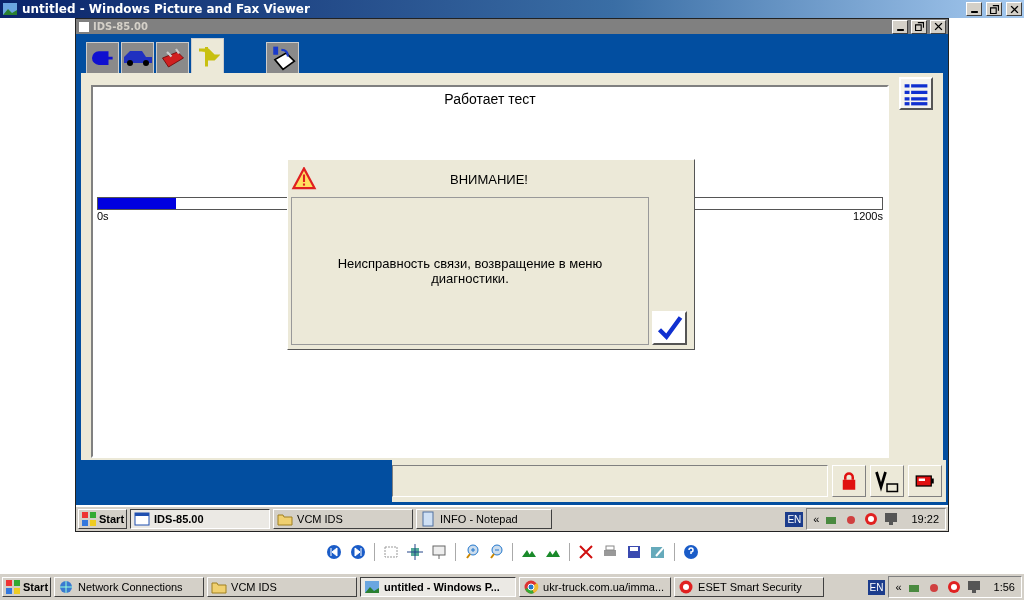 This screenshot has width=1024, height=600. Describe the element at coordinates (121, 26) in the screenshot. I see `app-title: IDS-85.00` at that location.